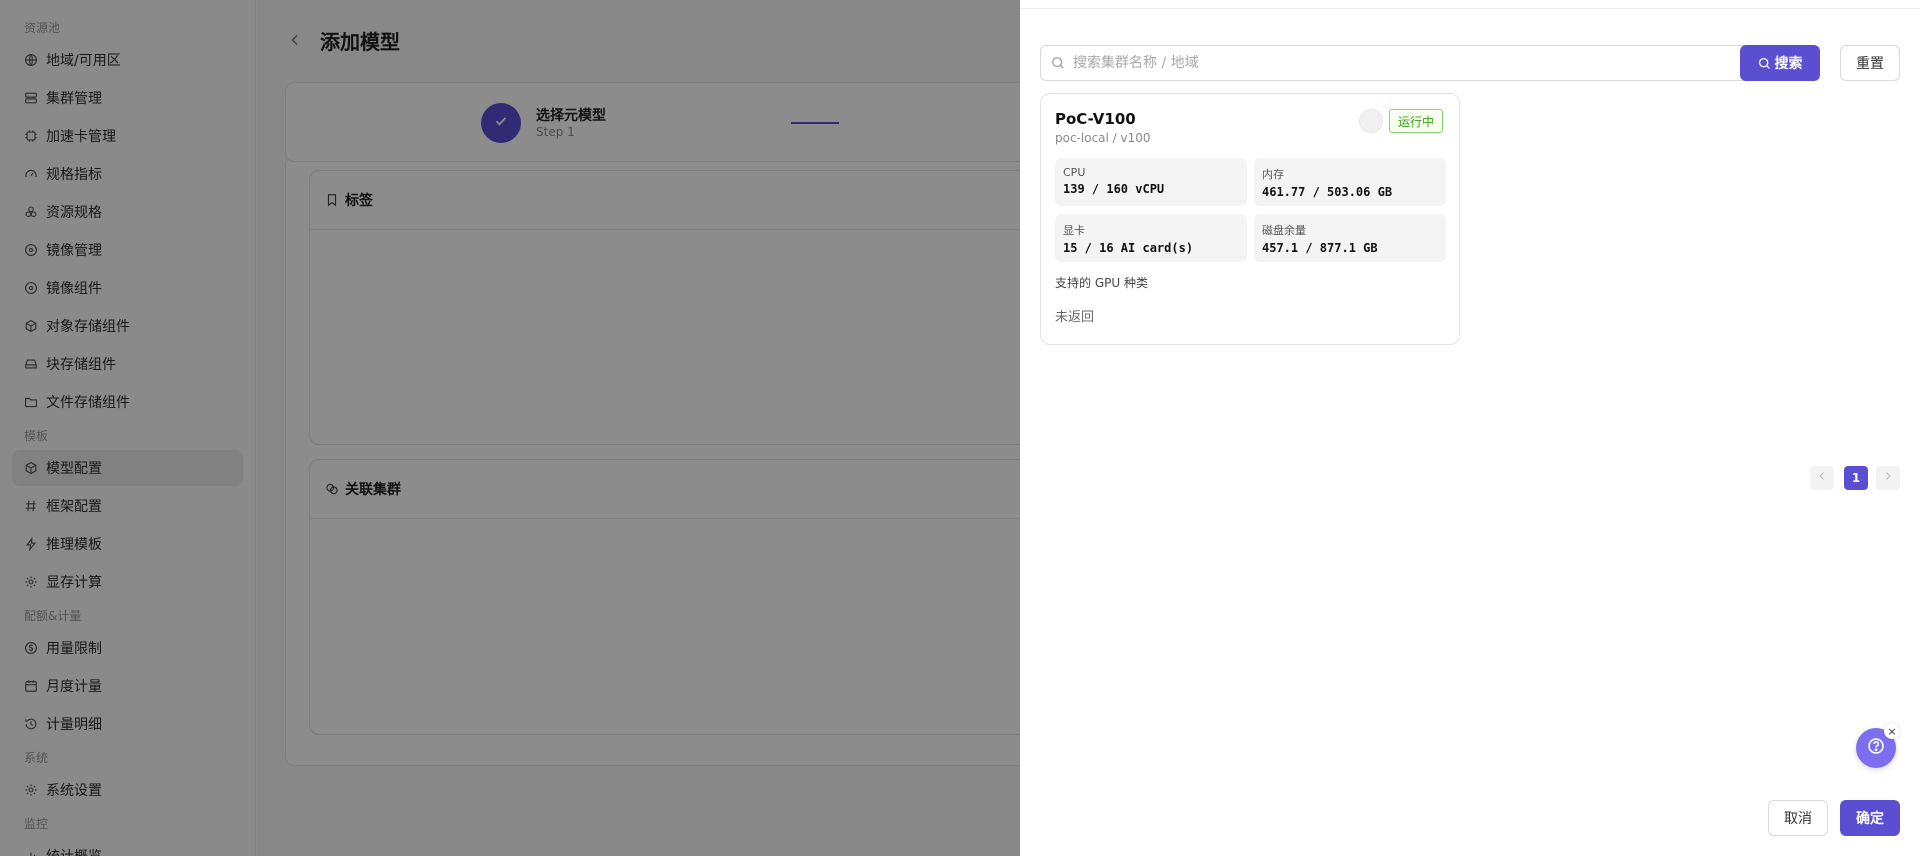 The height and width of the screenshot is (856, 1920). Describe the element at coordinates (1273, 174) in the screenshot. I see `metric-label: 内存` at that location.